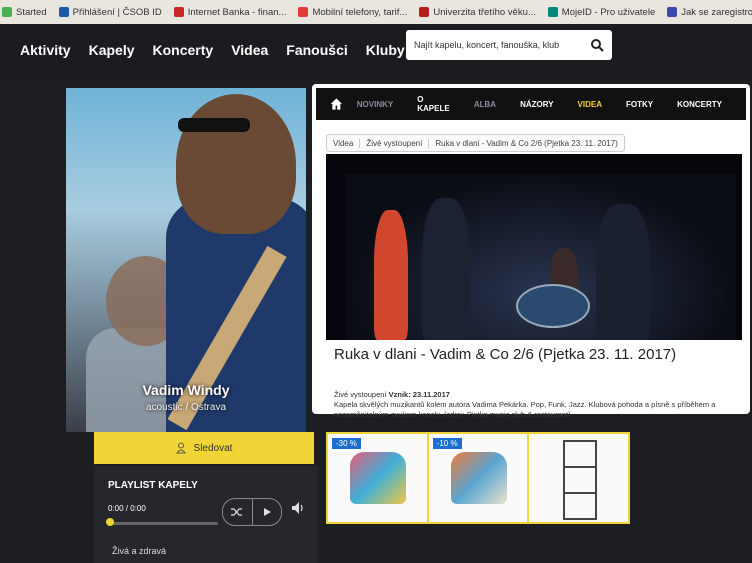  Describe the element at coordinates (699, 104) in the screenshot. I see `tab-koncerty: KONCERTY` at that location.